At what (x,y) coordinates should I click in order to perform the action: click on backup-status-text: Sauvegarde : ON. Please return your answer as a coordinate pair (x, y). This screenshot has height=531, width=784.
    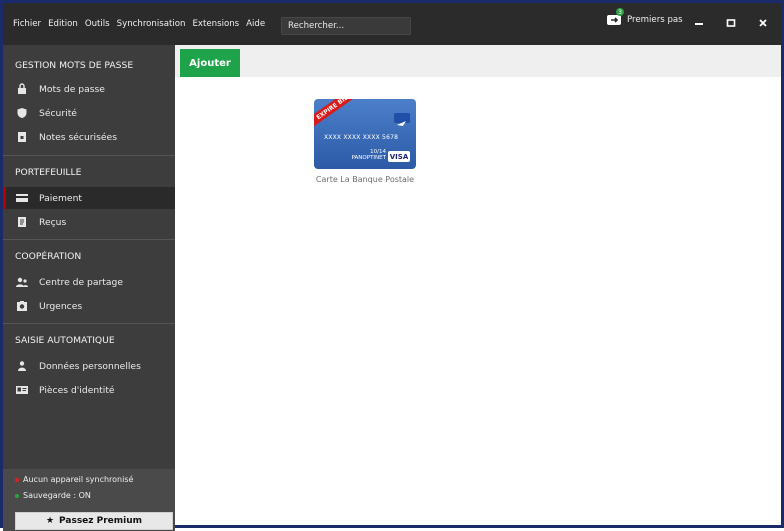
    Looking at the image, I should click on (57, 495).